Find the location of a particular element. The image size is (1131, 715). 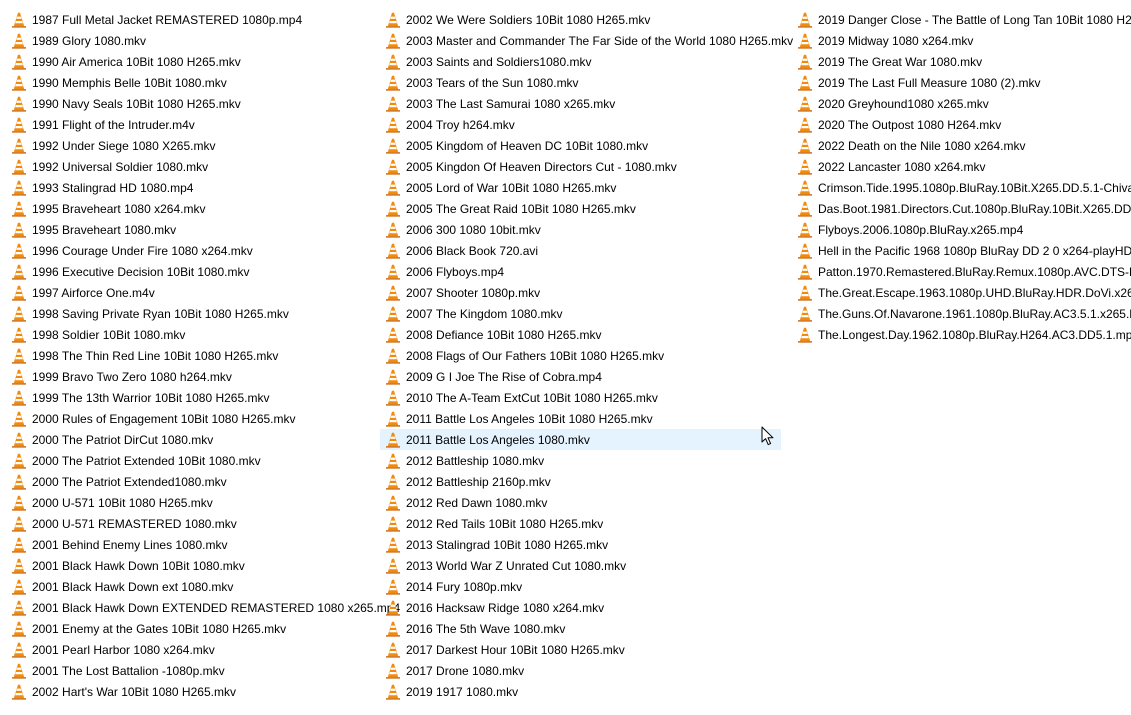

file-item: 2006 300 1080 10bit.mkv is located at coordinates (580, 229).